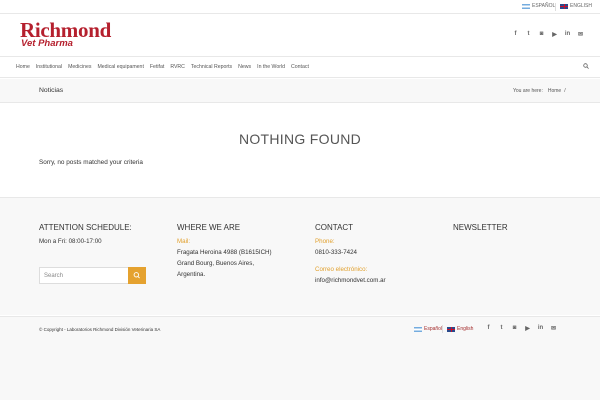 This screenshot has height=400, width=600. I want to click on nav-item-technical-reports: Technical Reports, so click(211, 67).